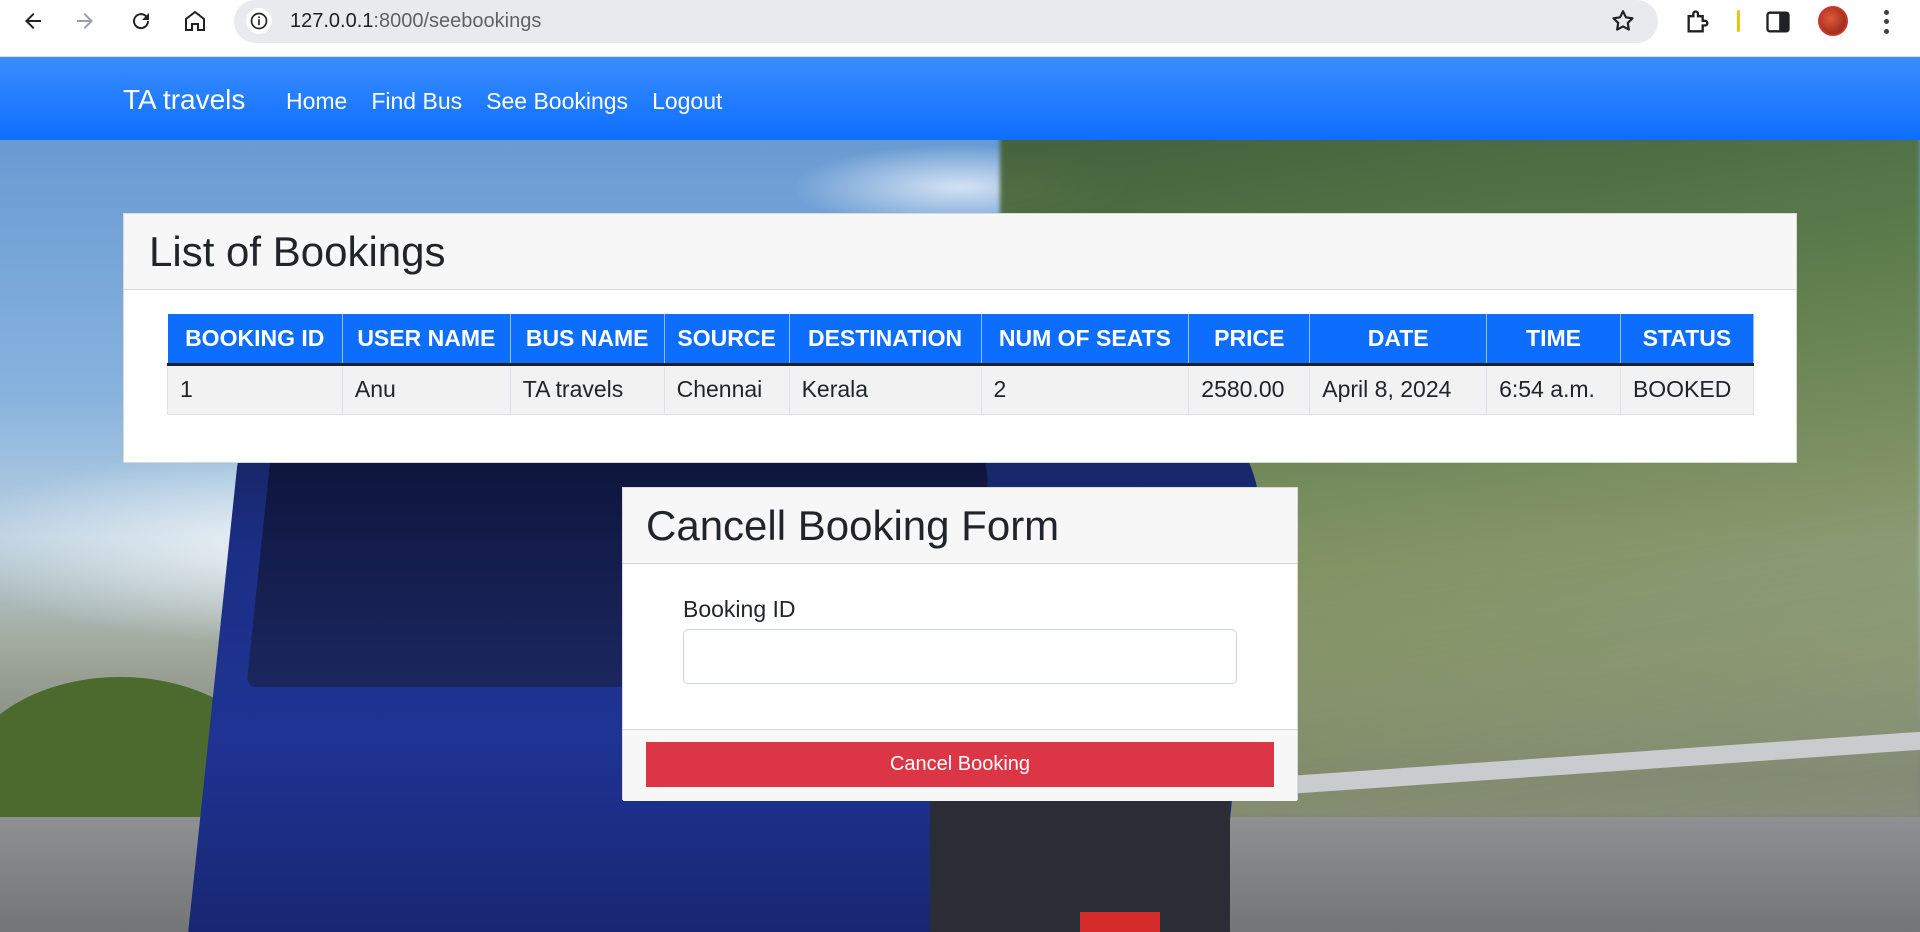 The image size is (1920, 932). I want to click on browser-toolbar: 127.0.0.1:8000/seebookings, so click(960, 28).